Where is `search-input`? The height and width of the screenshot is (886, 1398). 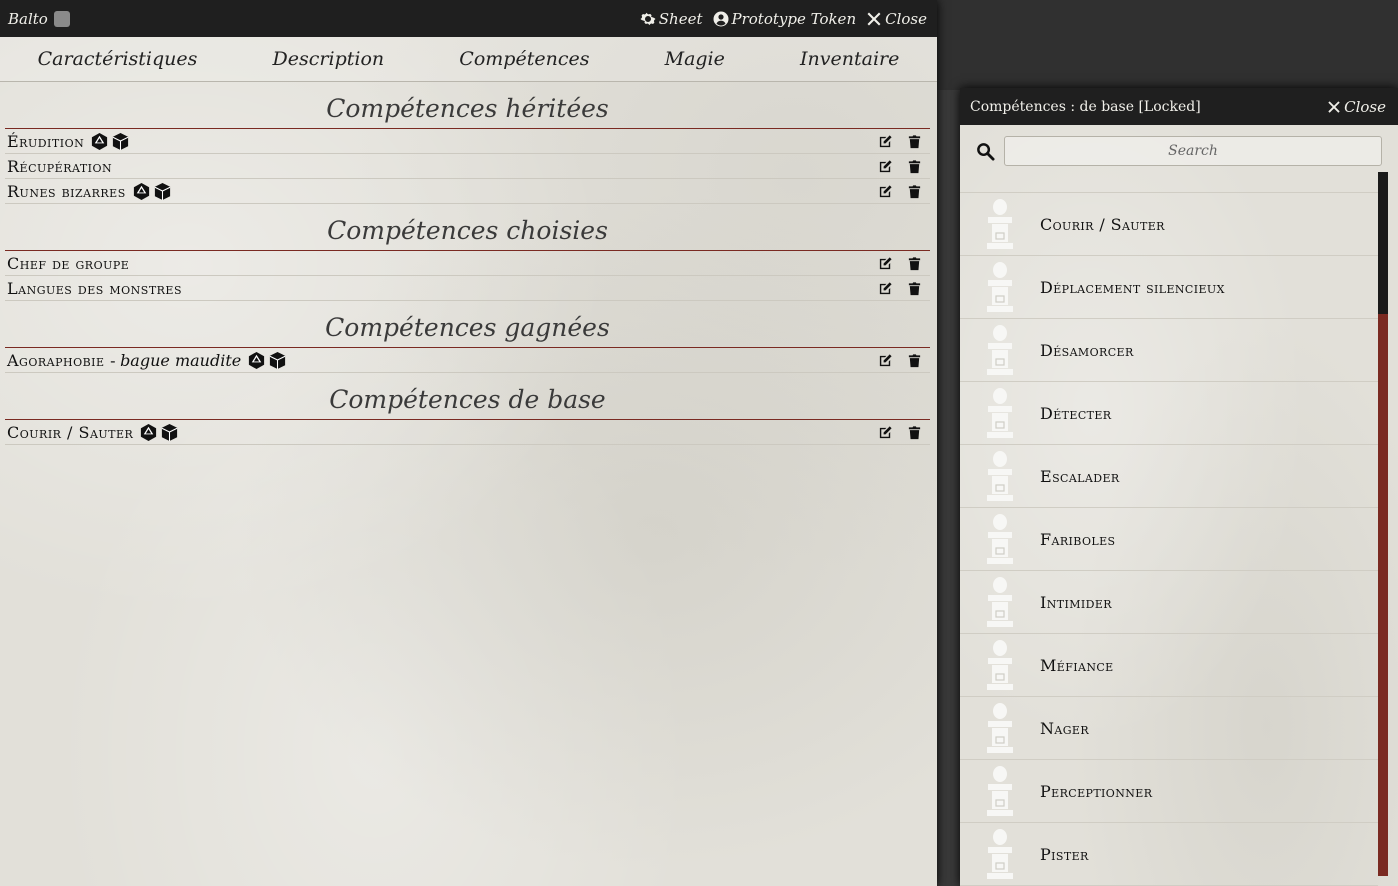 search-input is located at coordinates (1193, 151).